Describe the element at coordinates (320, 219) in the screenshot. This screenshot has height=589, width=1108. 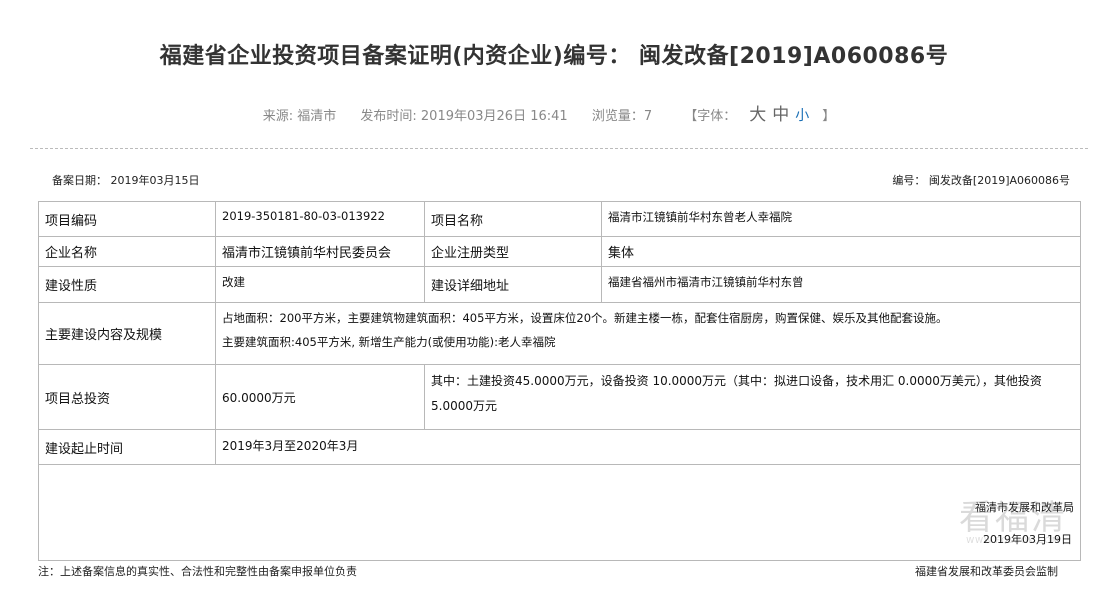
I see `project-code-value: 2019-350181-80-03-013922` at that location.